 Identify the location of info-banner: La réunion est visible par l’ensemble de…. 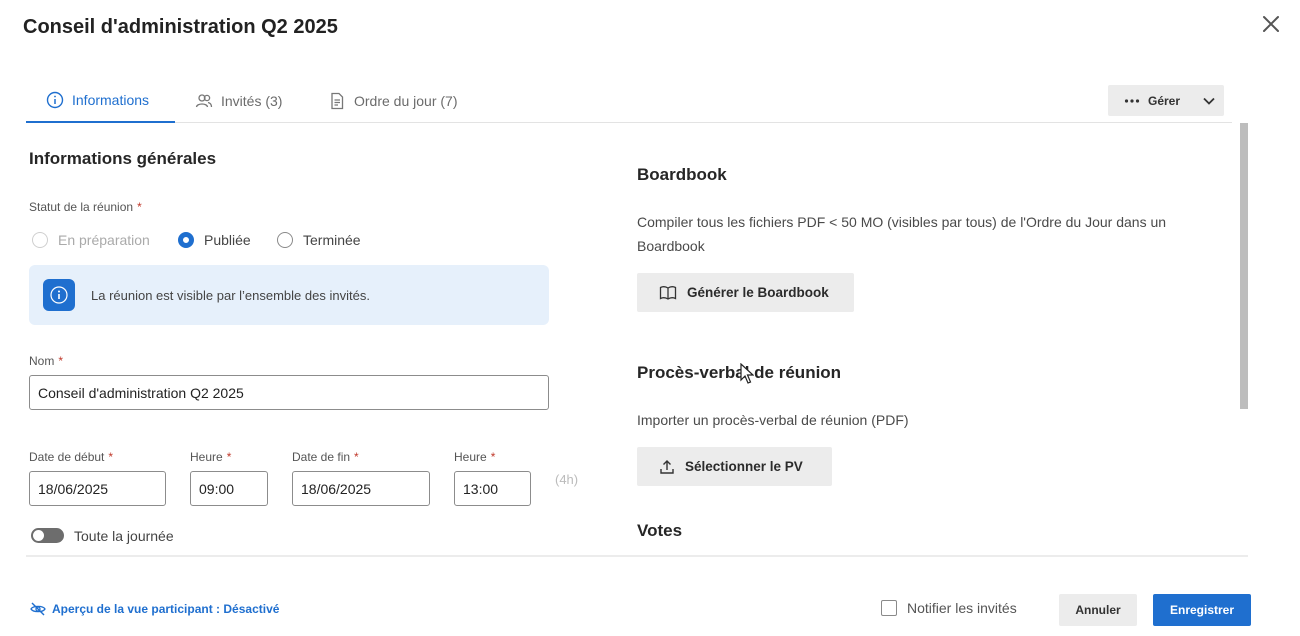
(289, 295).